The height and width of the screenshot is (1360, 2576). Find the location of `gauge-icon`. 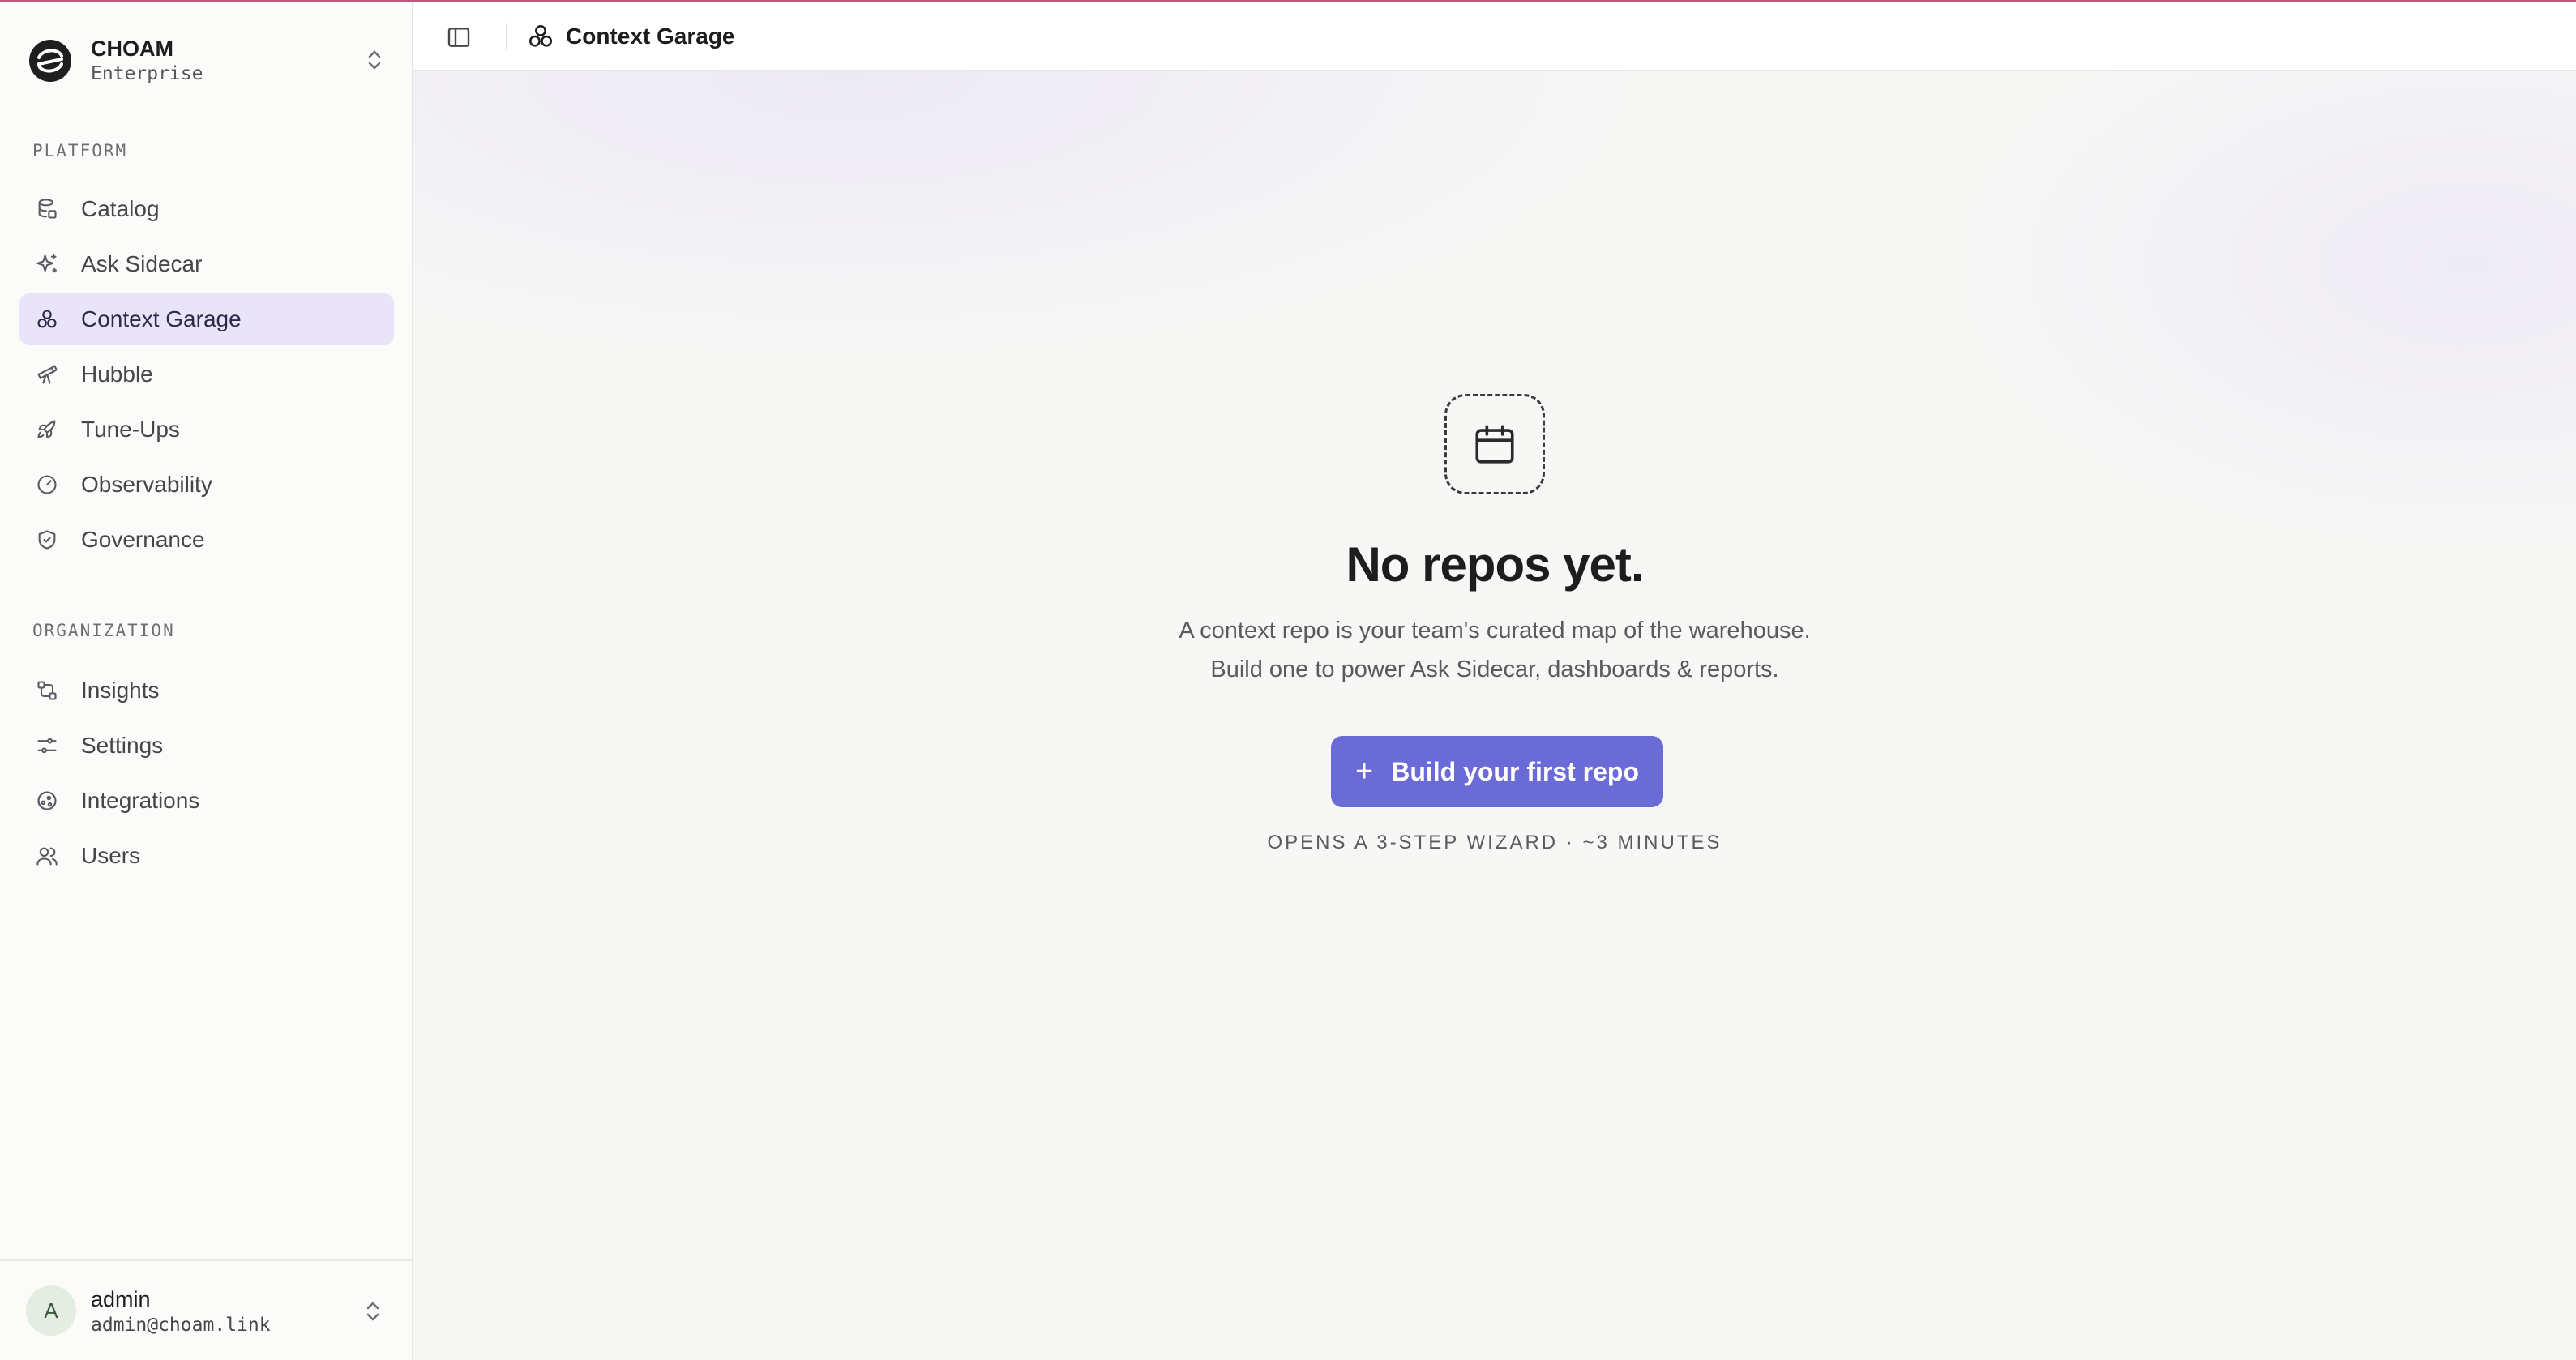

gauge-icon is located at coordinates (47, 485).